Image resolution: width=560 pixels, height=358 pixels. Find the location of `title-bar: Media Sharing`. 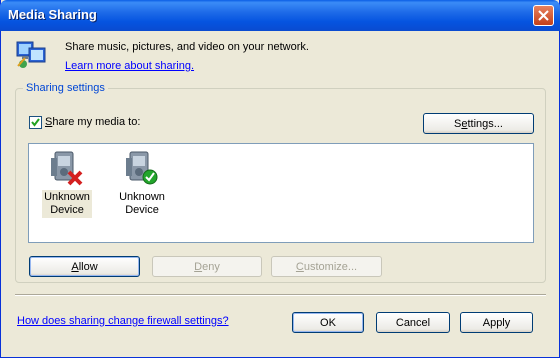

title-bar: Media Sharing is located at coordinates (280, 15).